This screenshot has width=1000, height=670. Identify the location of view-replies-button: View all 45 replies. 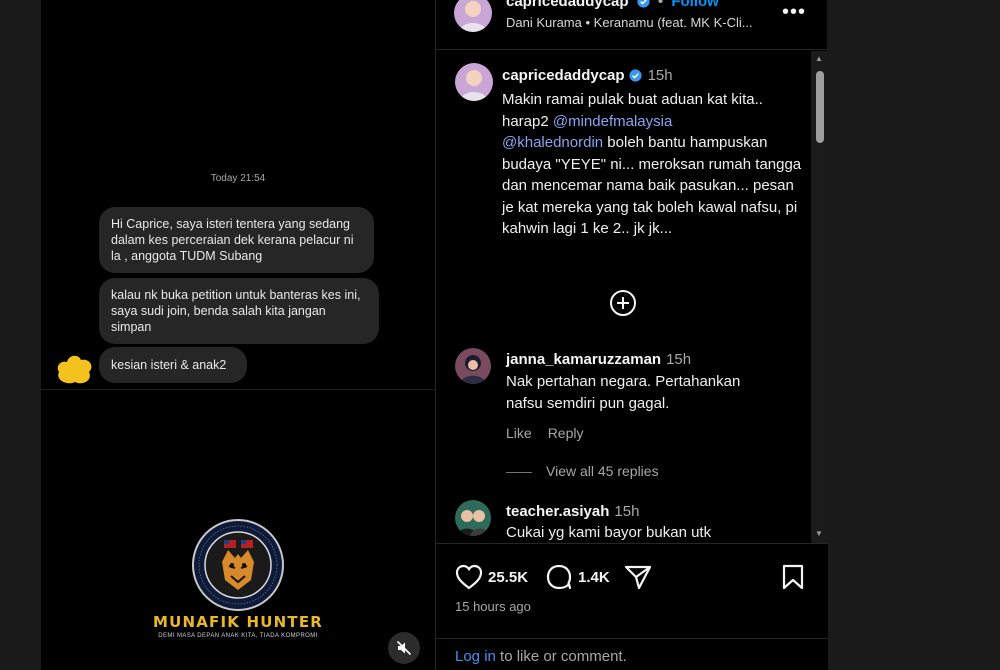
(582, 471).